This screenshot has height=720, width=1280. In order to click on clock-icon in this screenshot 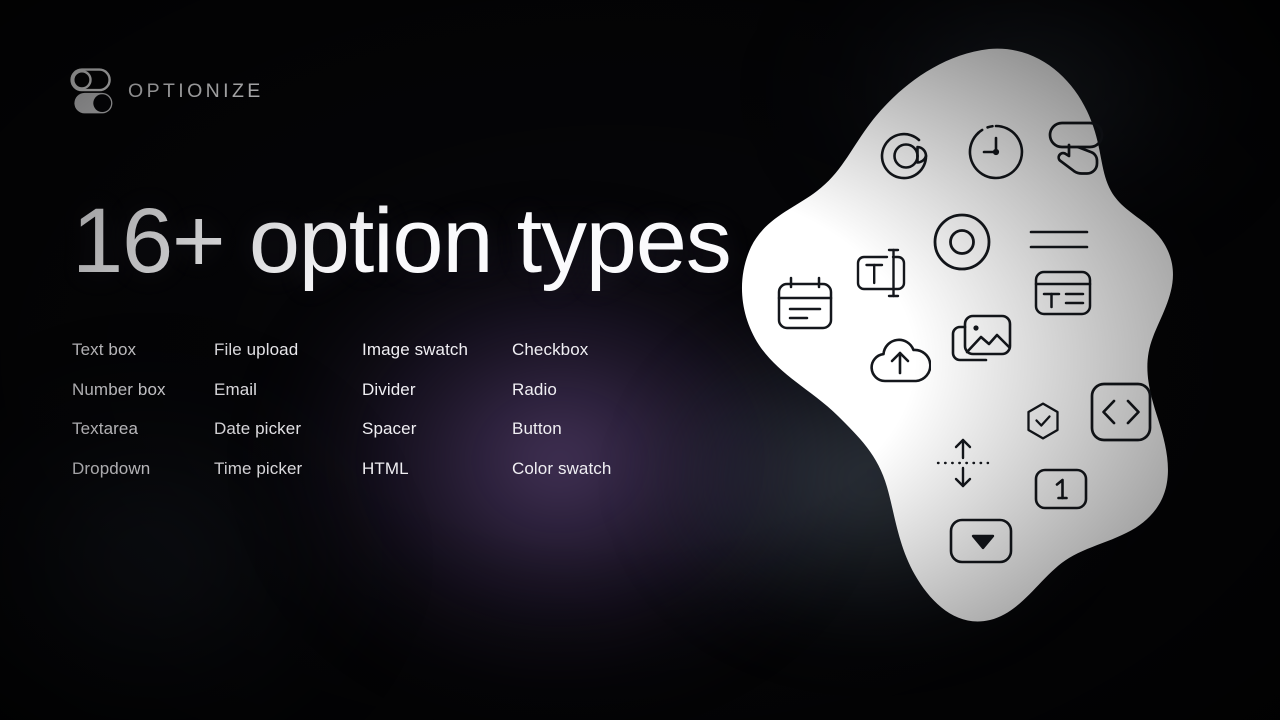, I will do `click(996, 152)`.